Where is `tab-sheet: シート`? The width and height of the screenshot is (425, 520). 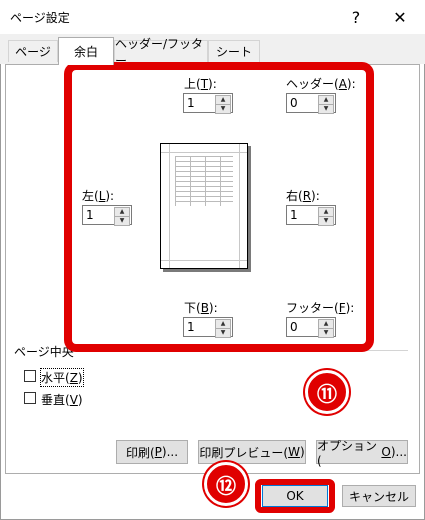 tab-sheet: シート is located at coordinates (234, 51).